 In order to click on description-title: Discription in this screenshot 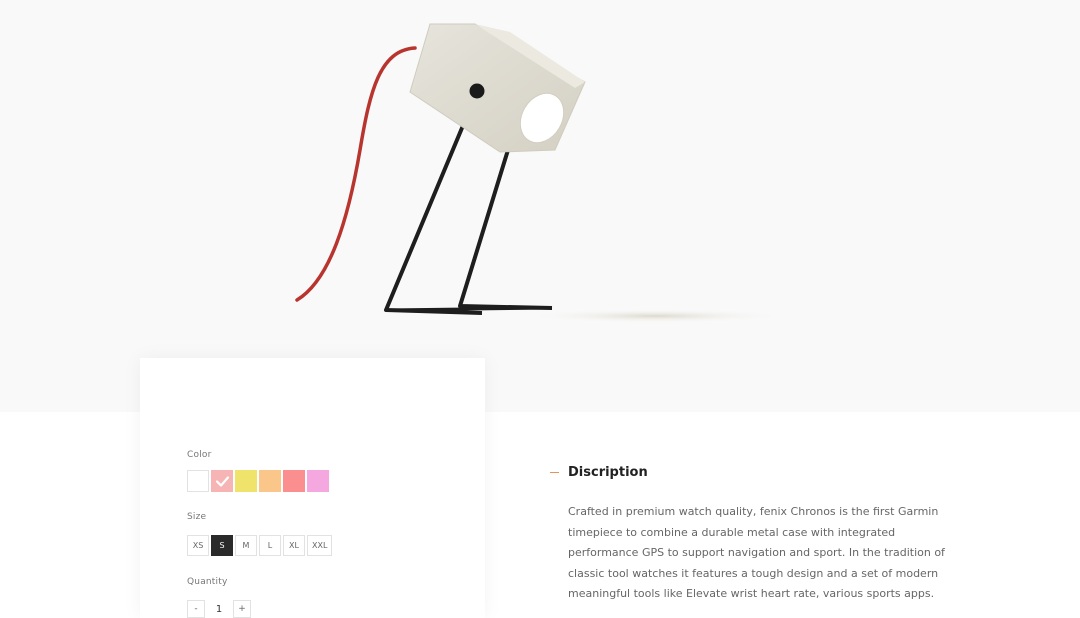, I will do `click(608, 472)`.